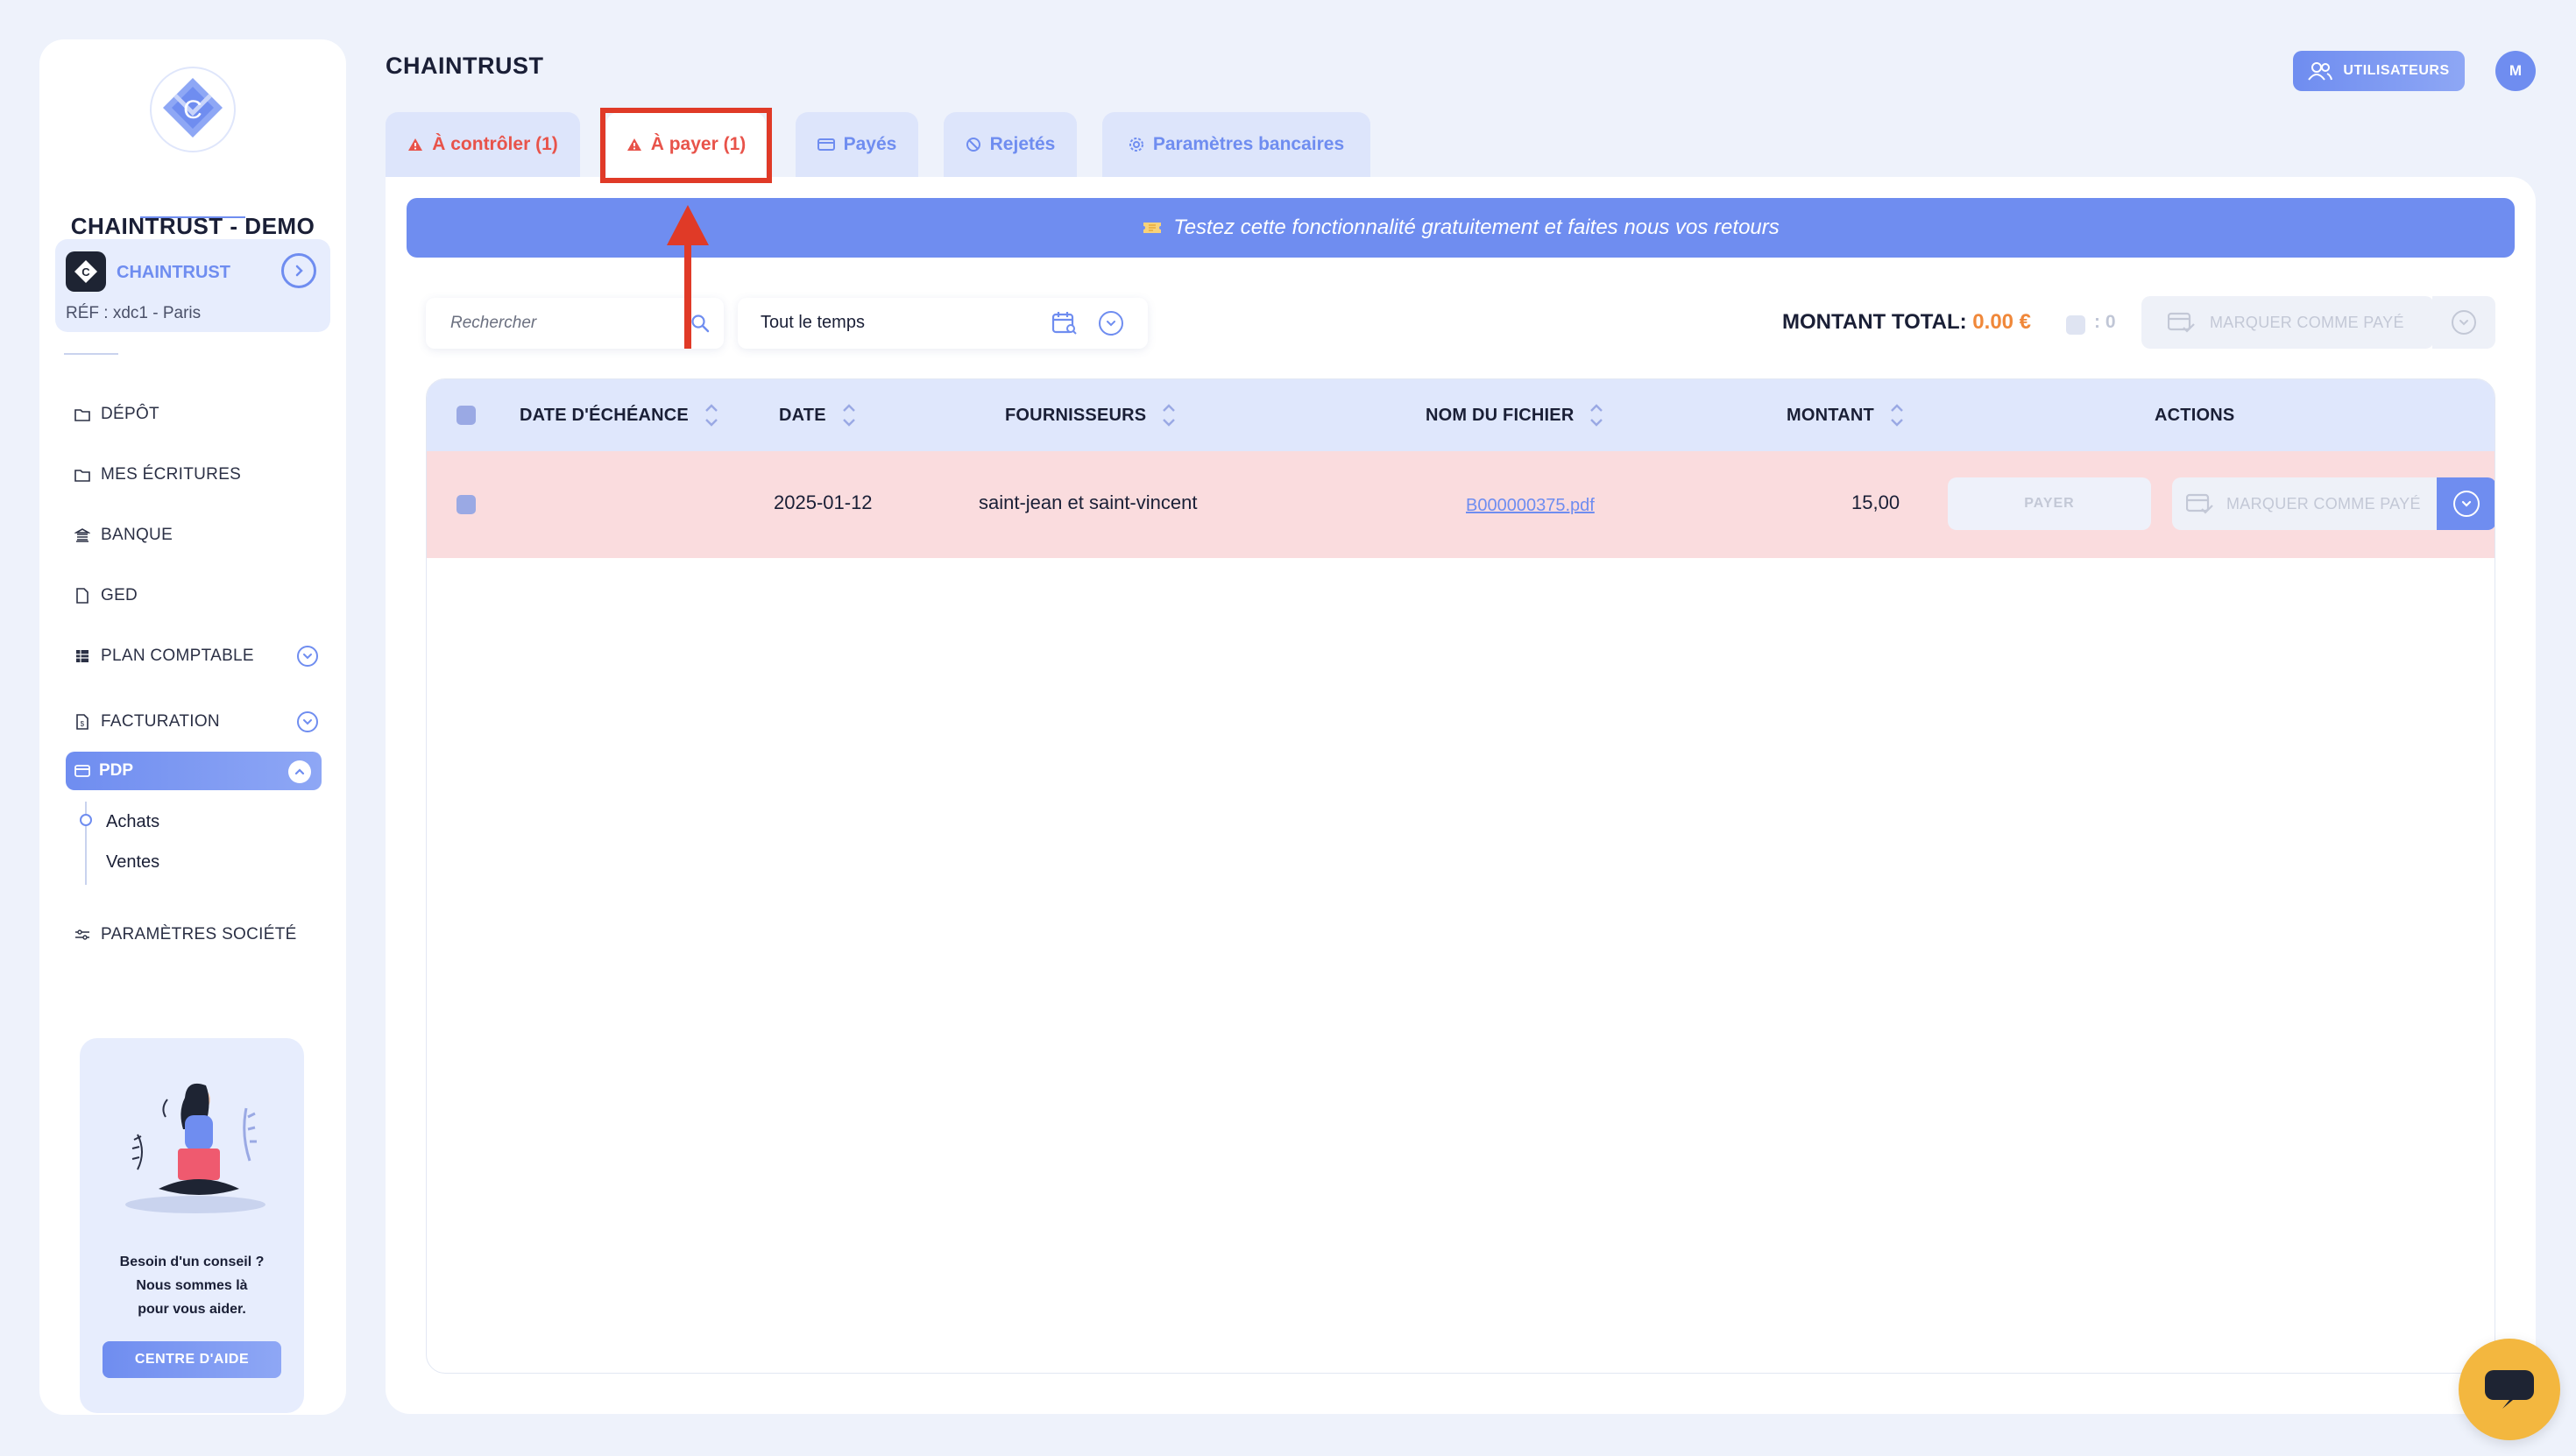 The width and height of the screenshot is (2576, 1456). Describe the element at coordinates (823, 502) in the screenshot. I see `cell-date: 2025-01-12` at that location.